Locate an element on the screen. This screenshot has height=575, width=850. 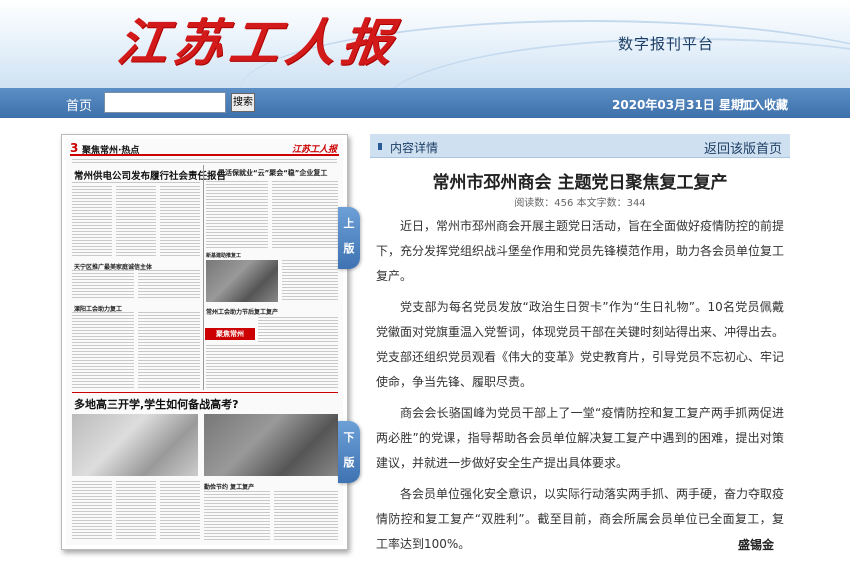
section-tag: 聚焦常州 is located at coordinates (230, 334).